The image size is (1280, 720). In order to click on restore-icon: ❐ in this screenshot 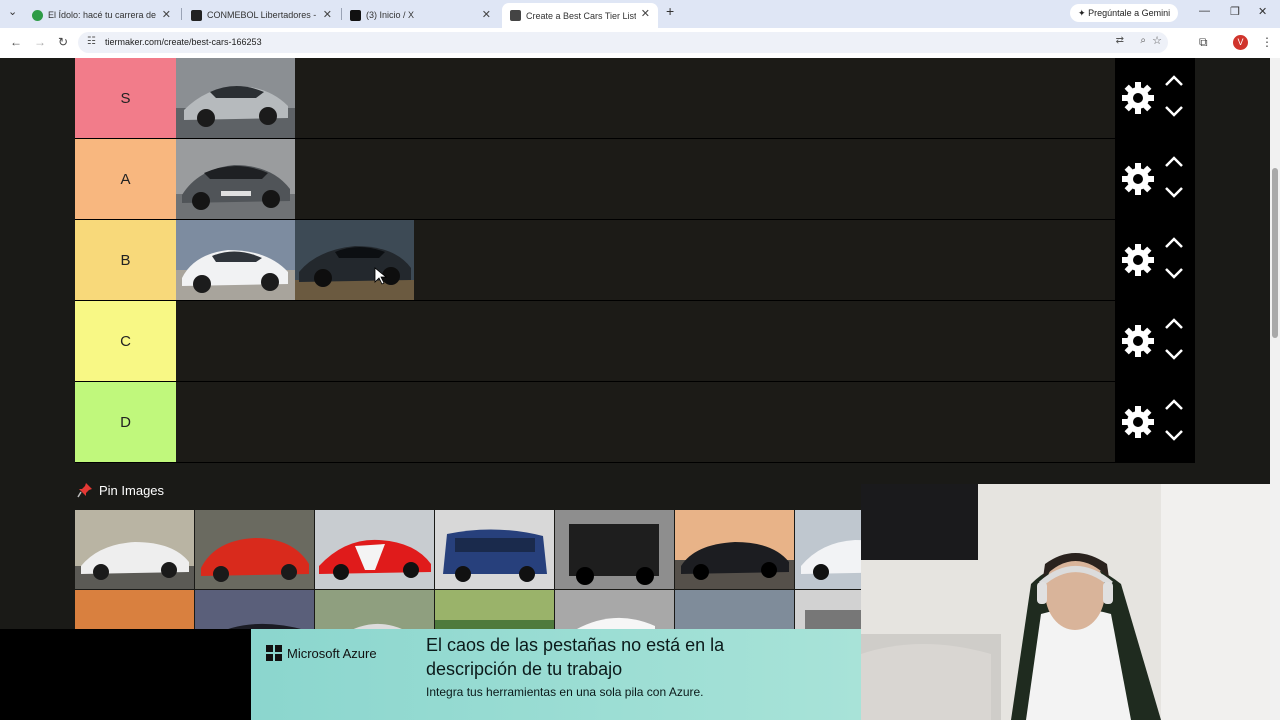, I will do `click(1235, 11)`.